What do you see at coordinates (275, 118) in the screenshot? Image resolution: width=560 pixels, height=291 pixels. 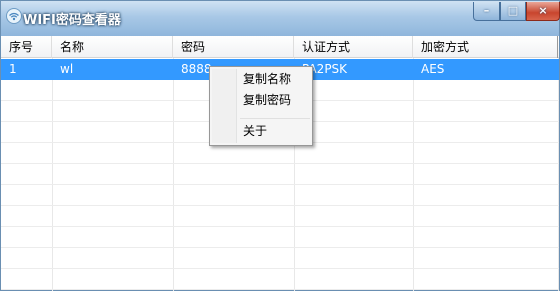 I see `menu-separator` at bounding box center [275, 118].